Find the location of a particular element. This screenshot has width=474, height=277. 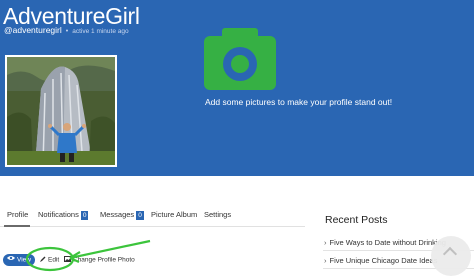

pencil-icon is located at coordinates (43, 260).